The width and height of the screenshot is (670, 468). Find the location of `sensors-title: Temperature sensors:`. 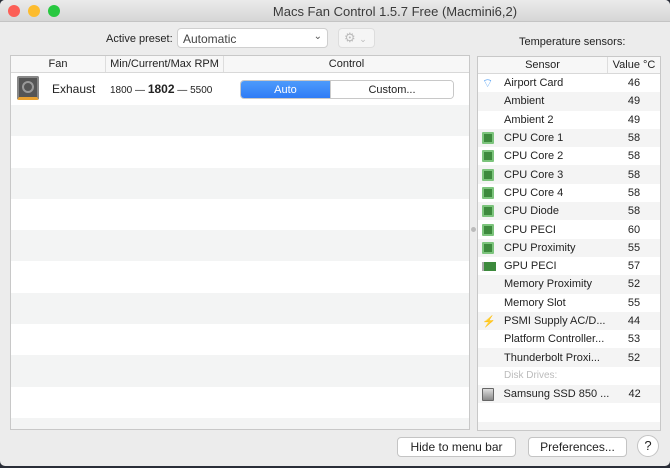

sensors-title: Temperature sensors: is located at coordinates (572, 42).